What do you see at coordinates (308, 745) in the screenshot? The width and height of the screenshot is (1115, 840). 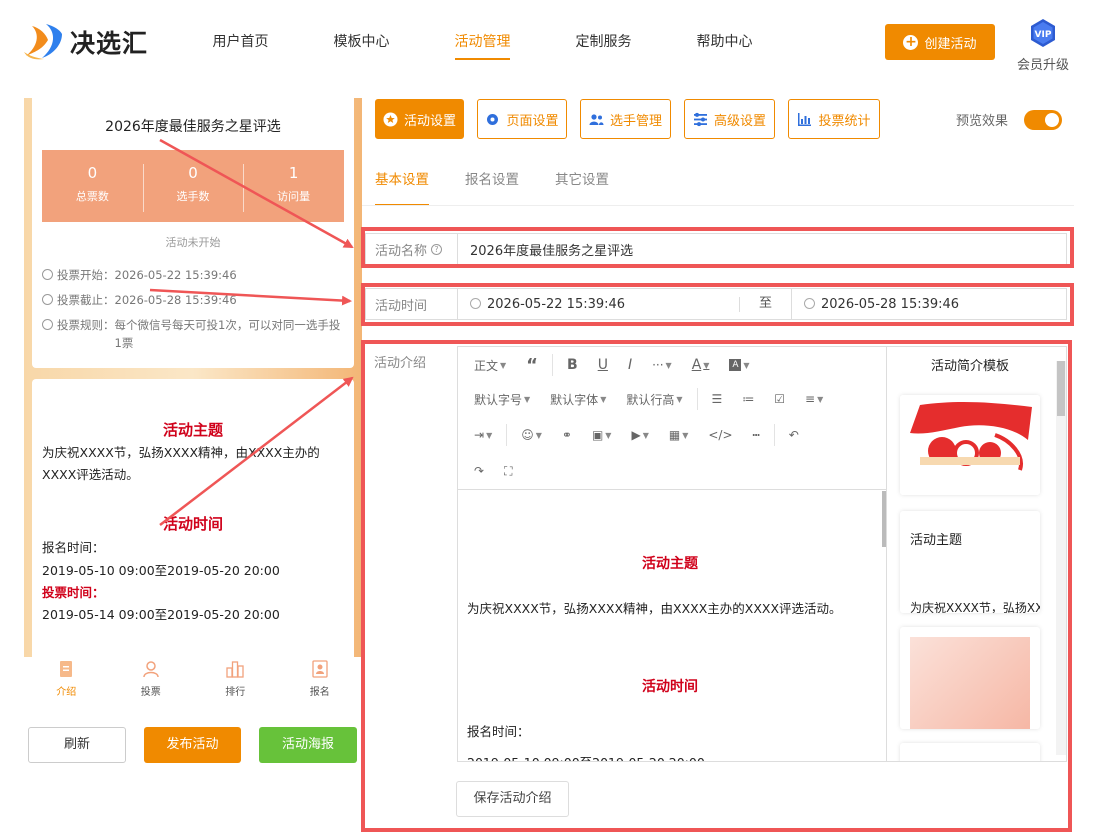 I see `activity-poster-button: 活动海报` at bounding box center [308, 745].